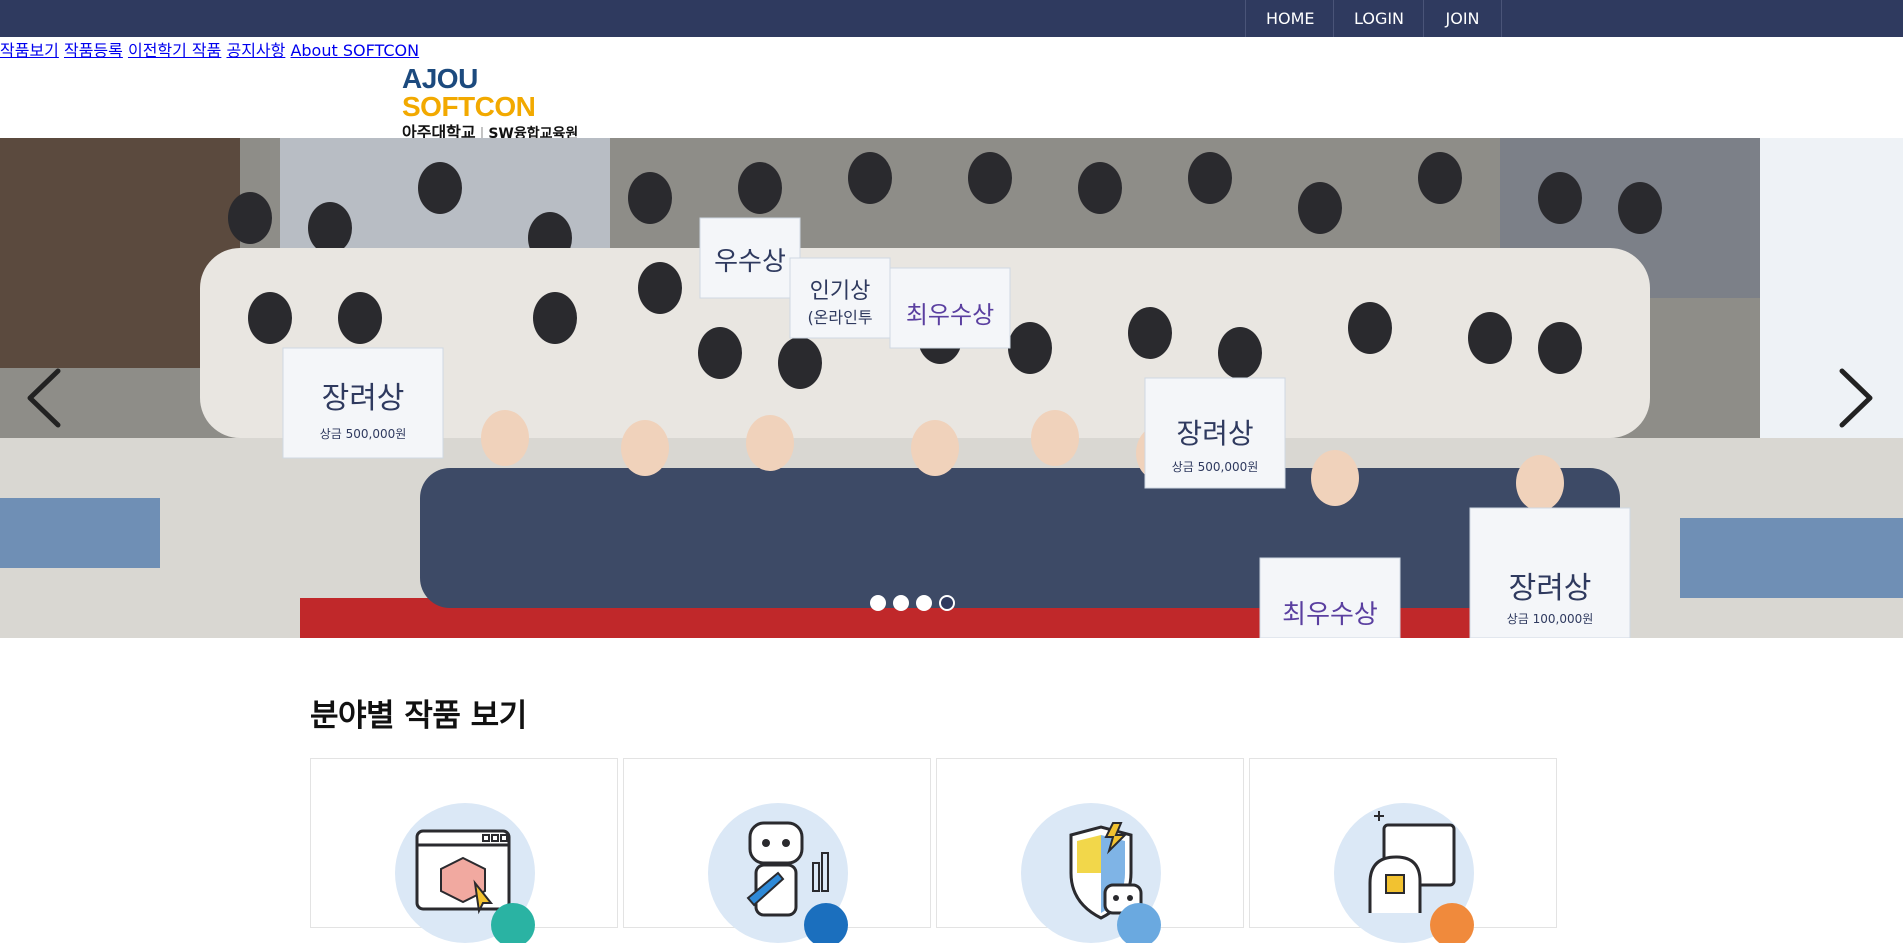 The image size is (1903, 943). Describe the element at coordinates (1379, 18) in the screenshot. I see `login-link: LOGIN` at that location.